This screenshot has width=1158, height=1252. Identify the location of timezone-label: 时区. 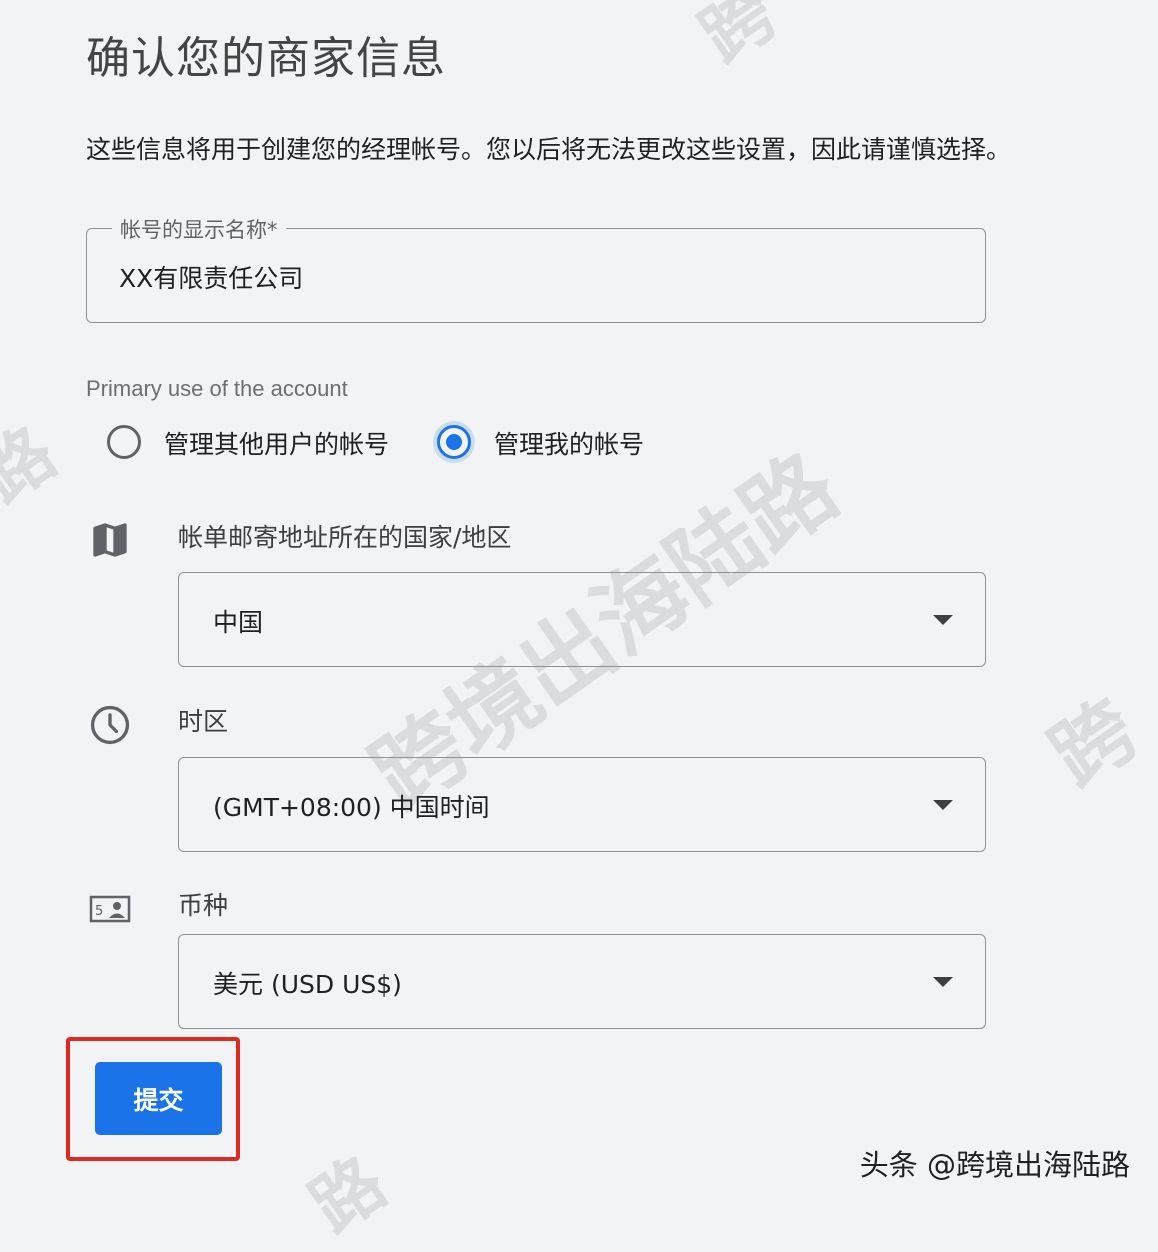
(203, 721).